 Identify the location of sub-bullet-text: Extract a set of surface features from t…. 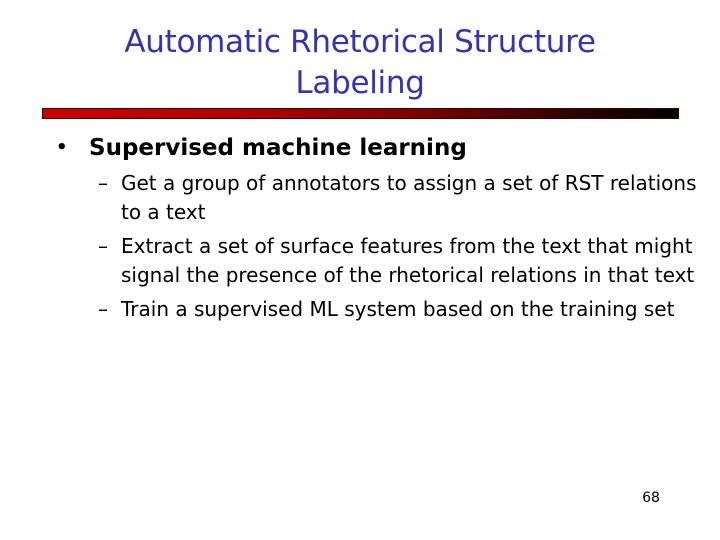
(408, 260).